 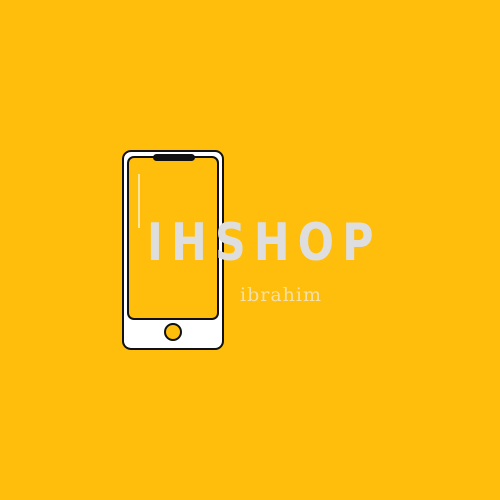 What do you see at coordinates (281, 295) in the screenshot?
I see `tagline: ibrahim` at bounding box center [281, 295].